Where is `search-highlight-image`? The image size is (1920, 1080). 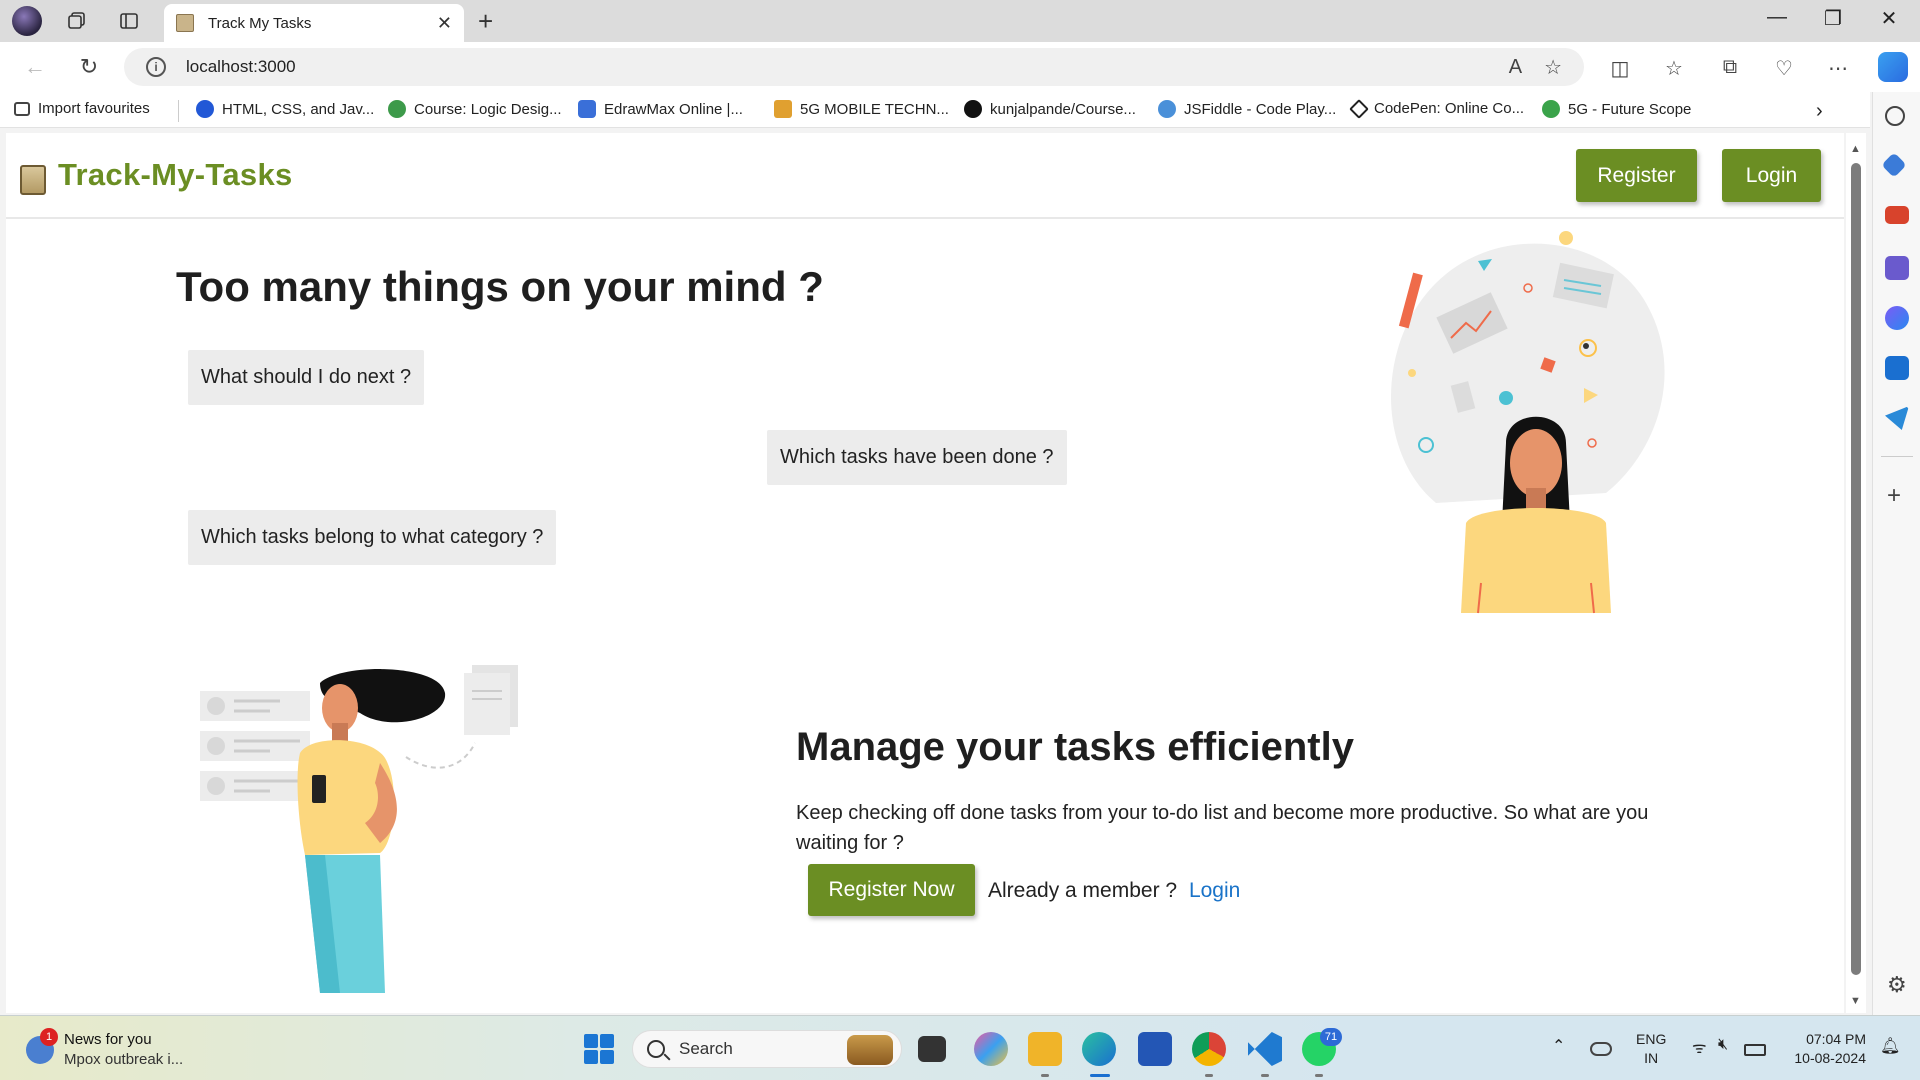
search-highlight-image is located at coordinates (870, 1050).